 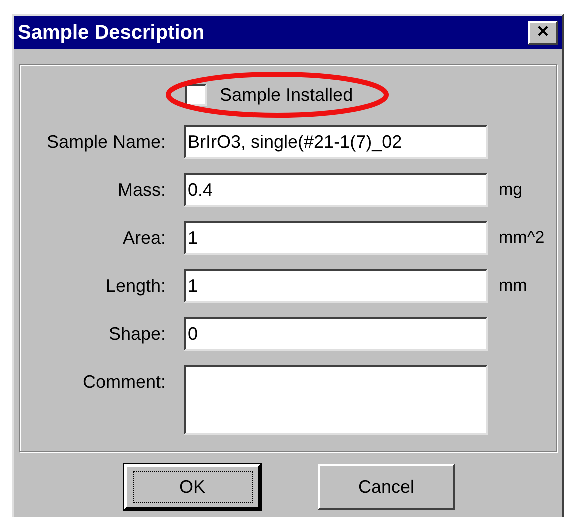 I want to click on comment-field, so click(x=336, y=400).